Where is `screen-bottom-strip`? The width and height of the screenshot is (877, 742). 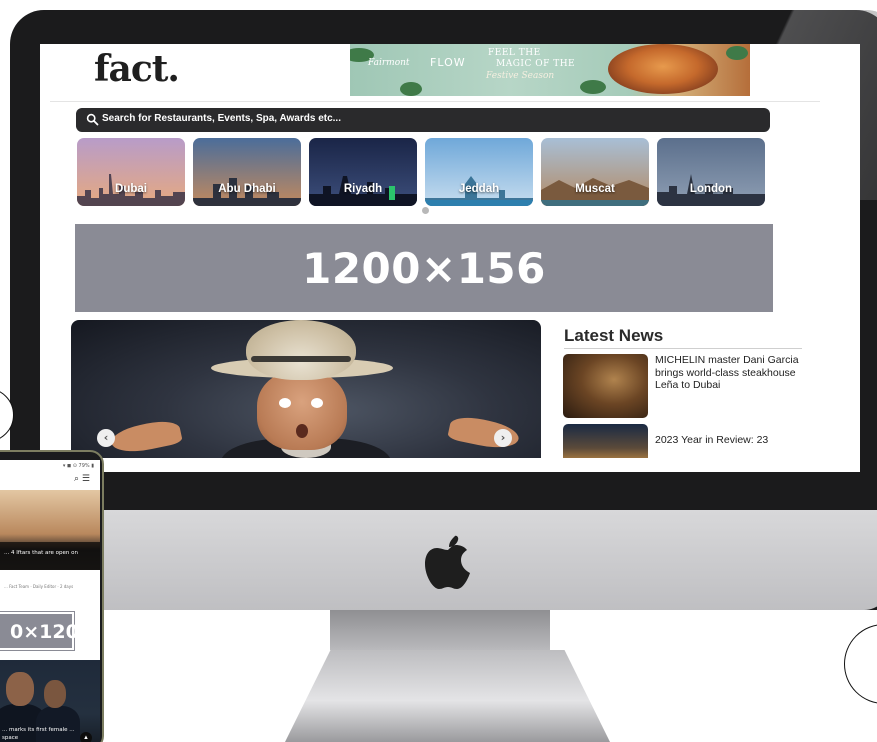 screen-bottom-strip is located at coordinates (450, 465).